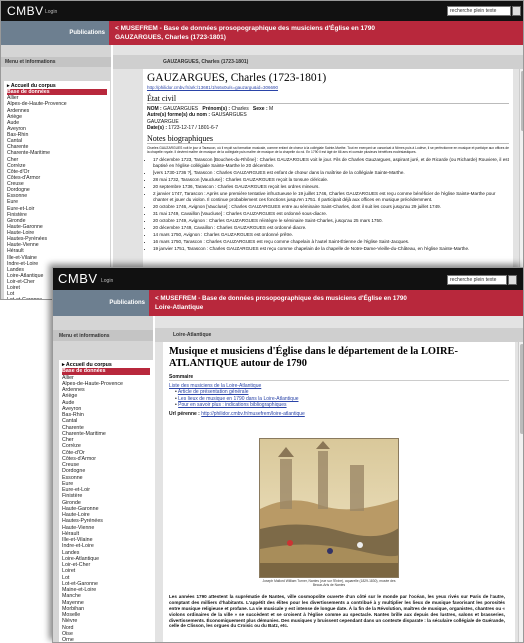 The height and width of the screenshot is (643, 524). I want to click on etat-civil-heading: État civil, so click(328, 99).